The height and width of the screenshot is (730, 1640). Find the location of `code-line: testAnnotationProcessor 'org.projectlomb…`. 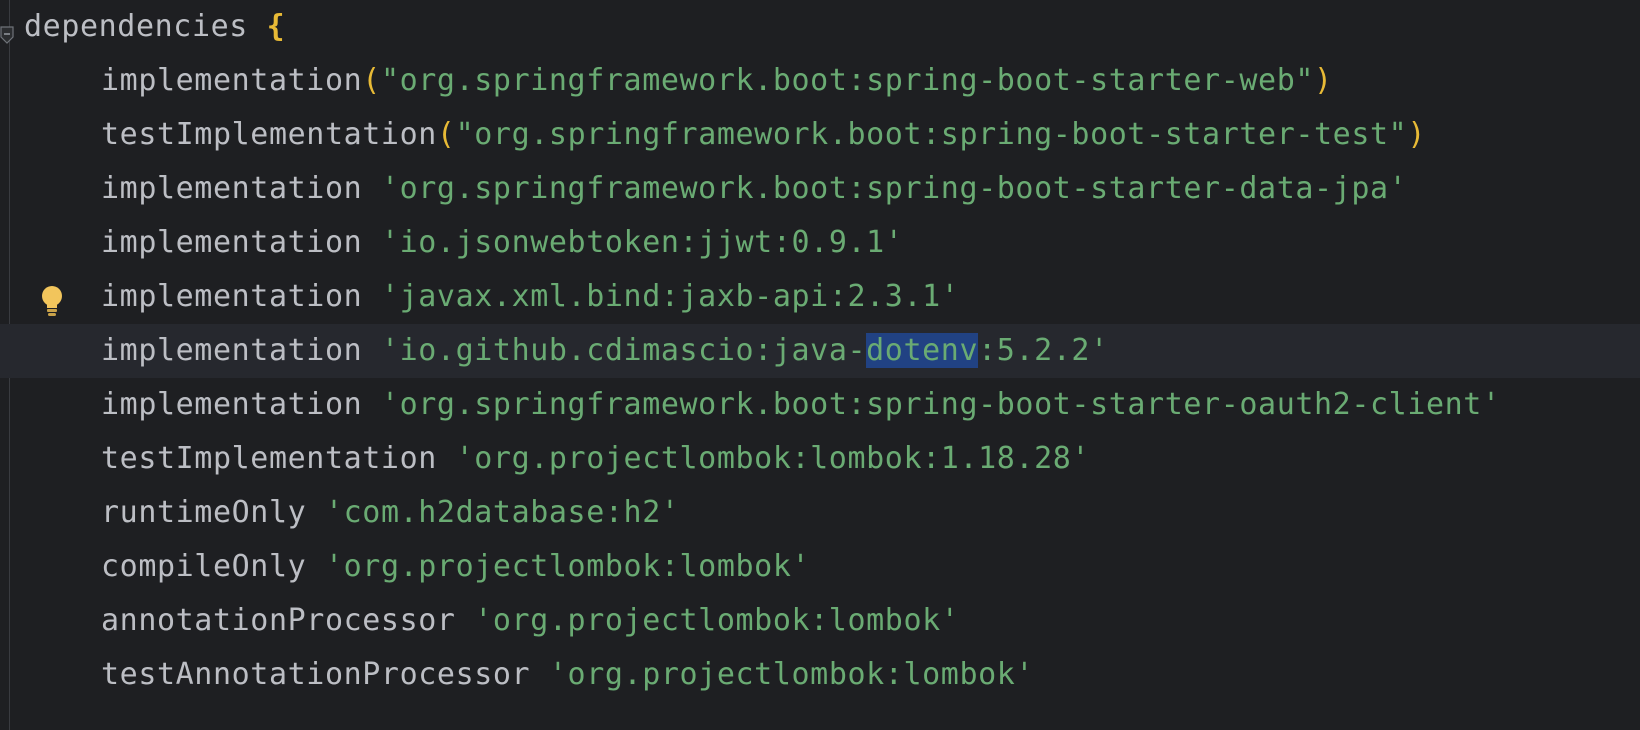

code-line: testAnnotationProcessor 'org.projectlomb… is located at coordinates (820, 675).